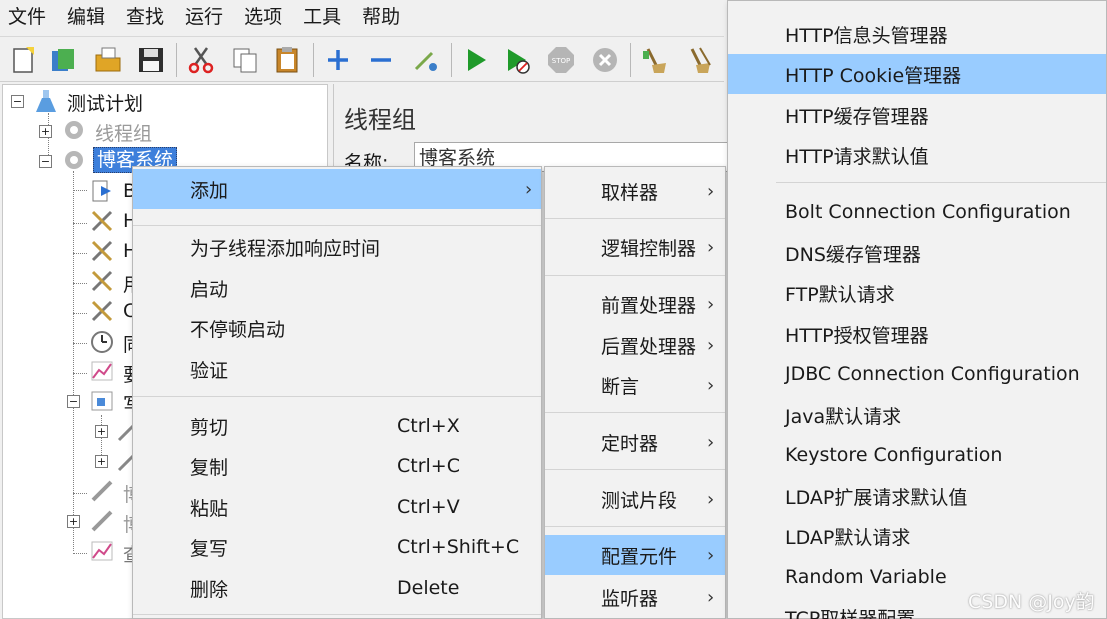  What do you see at coordinates (917, 34) in the screenshot?
I see `menu-item-http-header-manager: HTTP信息头管理器` at bounding box center [917, 34].